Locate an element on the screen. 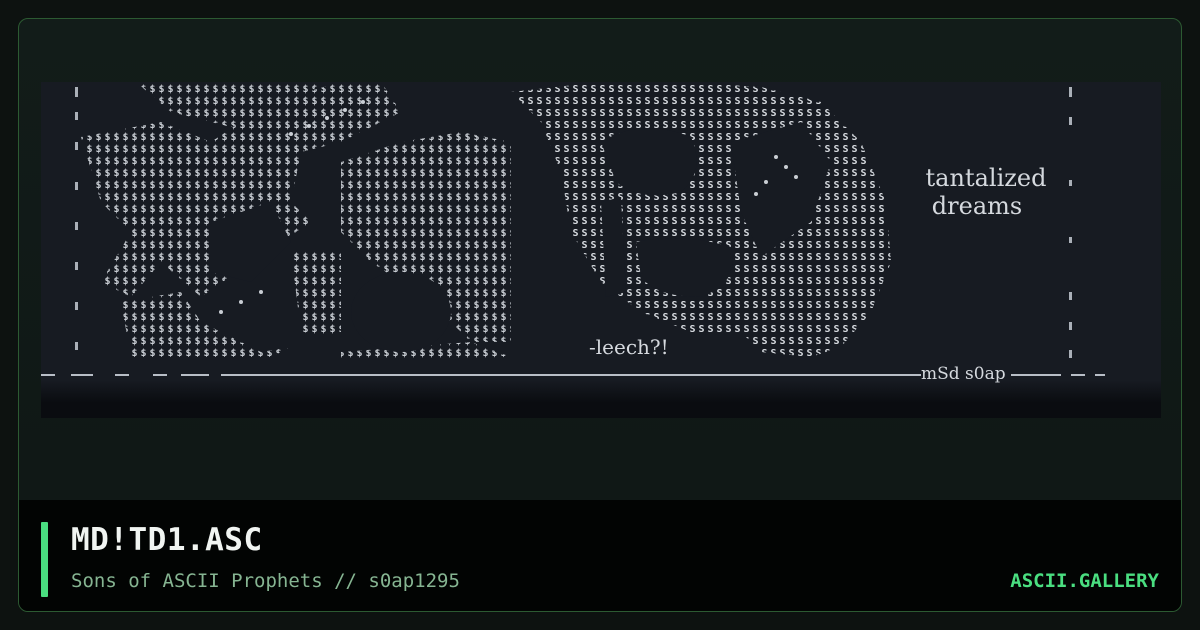 The image size is (1200, 630). art-signature-rule is located at coordinates (1036, 375).